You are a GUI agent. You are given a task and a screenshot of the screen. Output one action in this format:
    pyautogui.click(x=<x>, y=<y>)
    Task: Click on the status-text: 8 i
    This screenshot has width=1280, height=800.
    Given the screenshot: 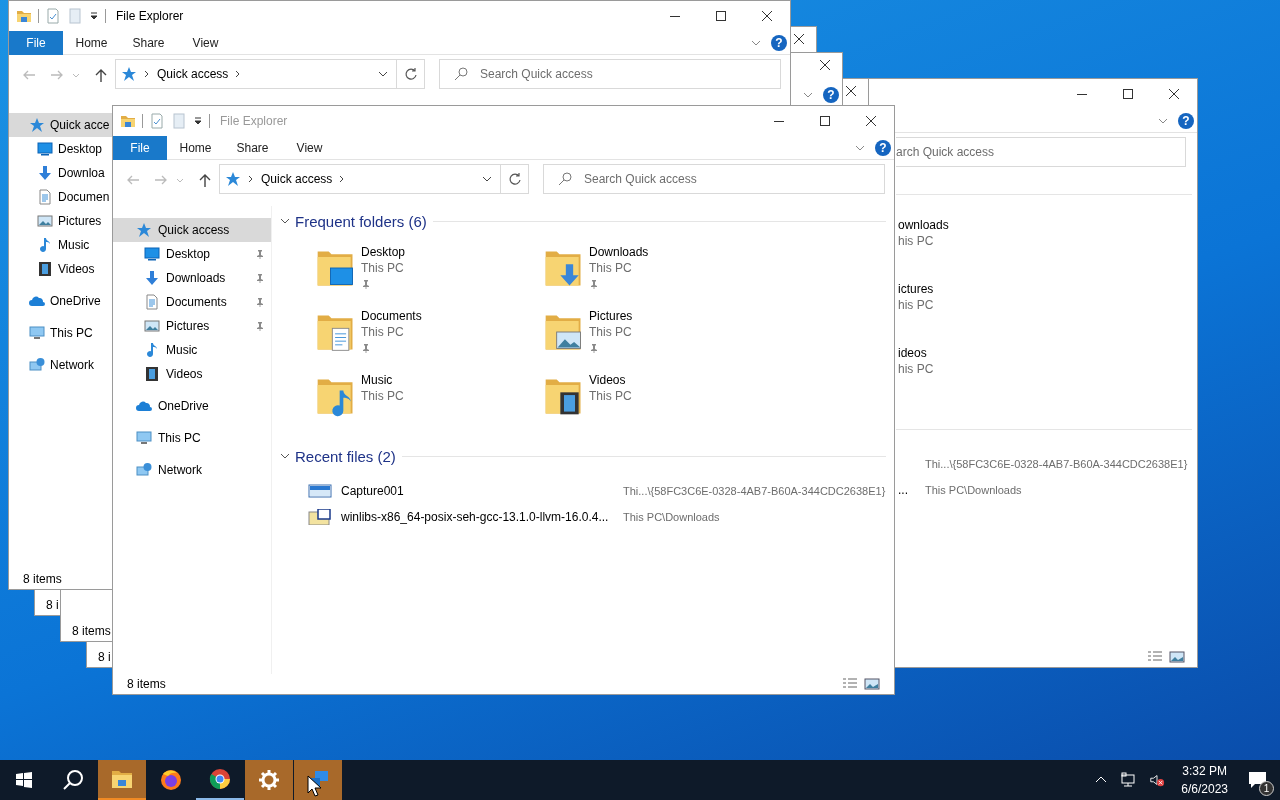 What is the action you would take?
    pyautogui.click(x=104, y=657)
    